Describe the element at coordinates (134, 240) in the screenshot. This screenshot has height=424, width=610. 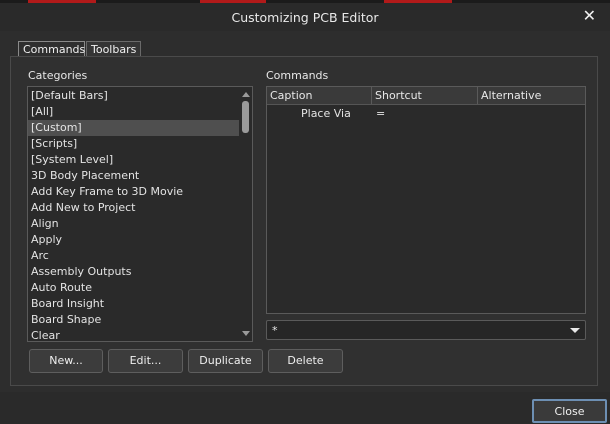
I see `list-item: Apply` at that location.